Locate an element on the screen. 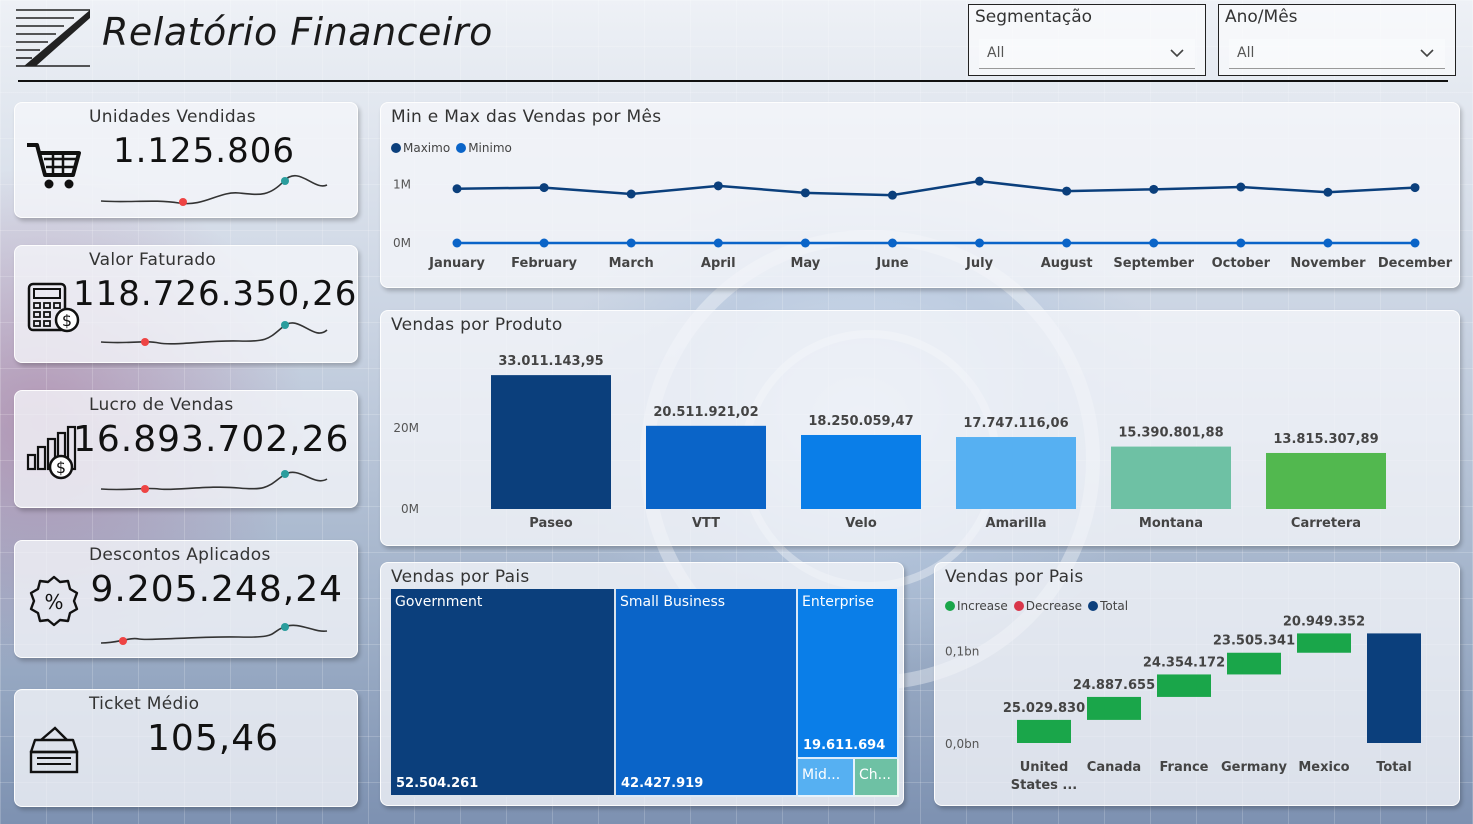  x-tick-label: Velo is located at coordinates (861, 523).